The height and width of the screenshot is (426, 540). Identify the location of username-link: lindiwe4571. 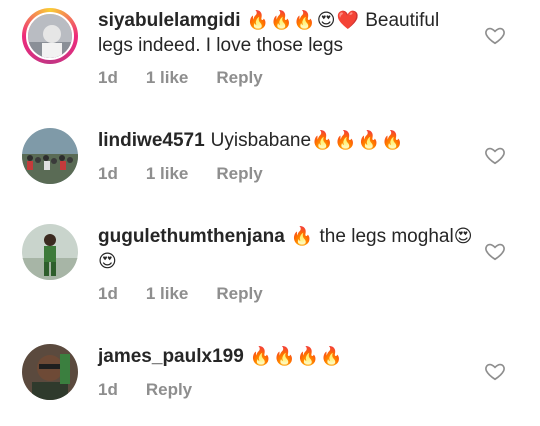
(151, 140).